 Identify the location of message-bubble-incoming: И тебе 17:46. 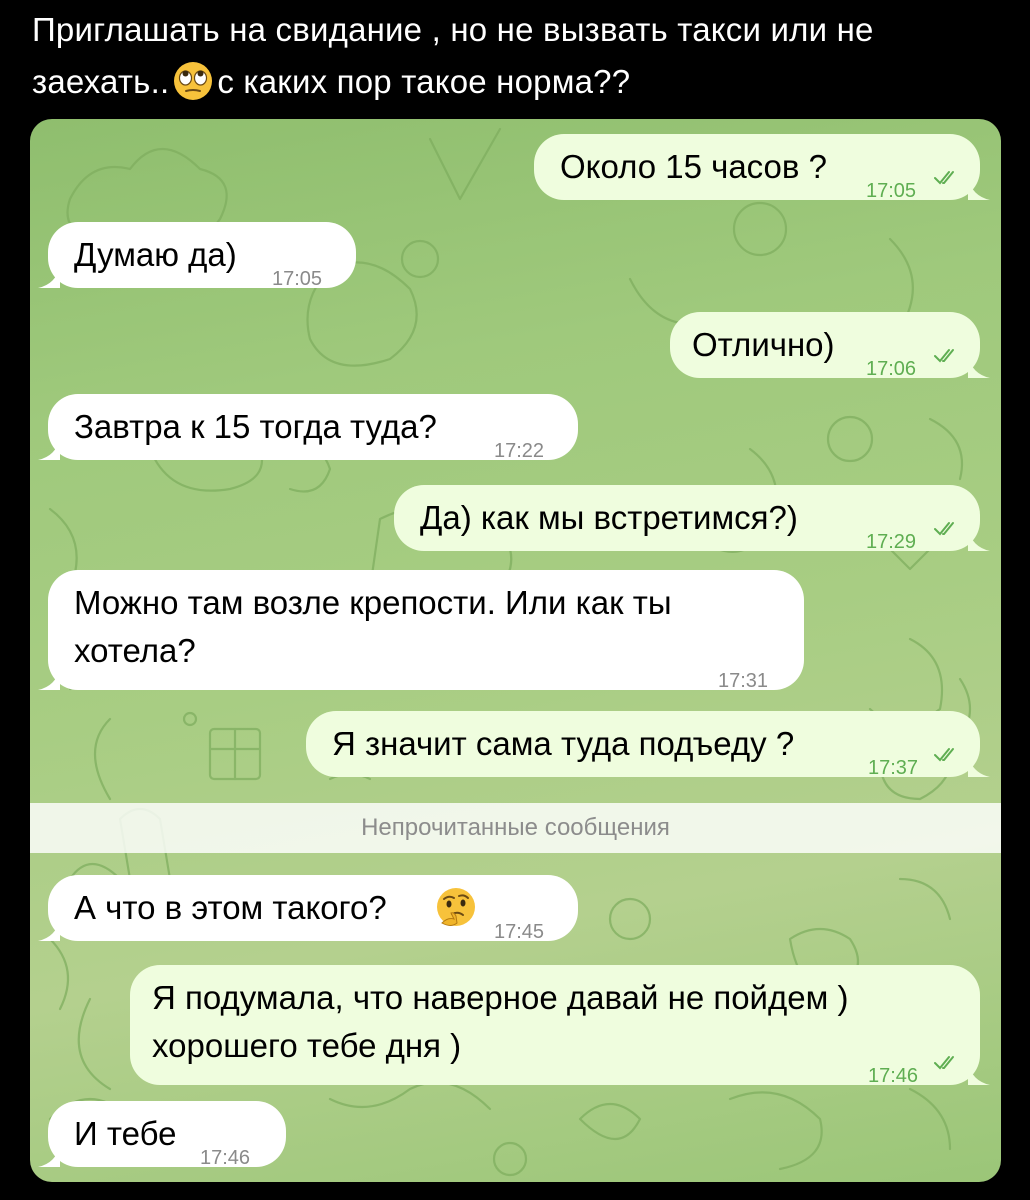
(162, 1135).